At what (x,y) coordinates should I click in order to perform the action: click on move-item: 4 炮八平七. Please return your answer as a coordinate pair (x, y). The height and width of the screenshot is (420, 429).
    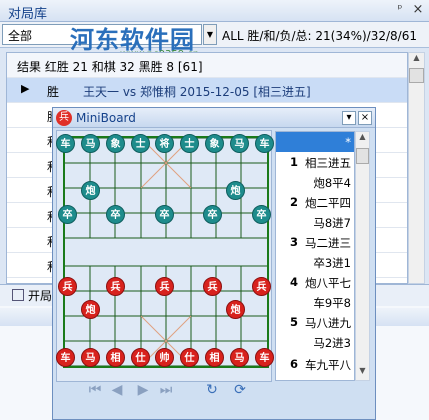
    Looking at the image, I should click on (315, 282).